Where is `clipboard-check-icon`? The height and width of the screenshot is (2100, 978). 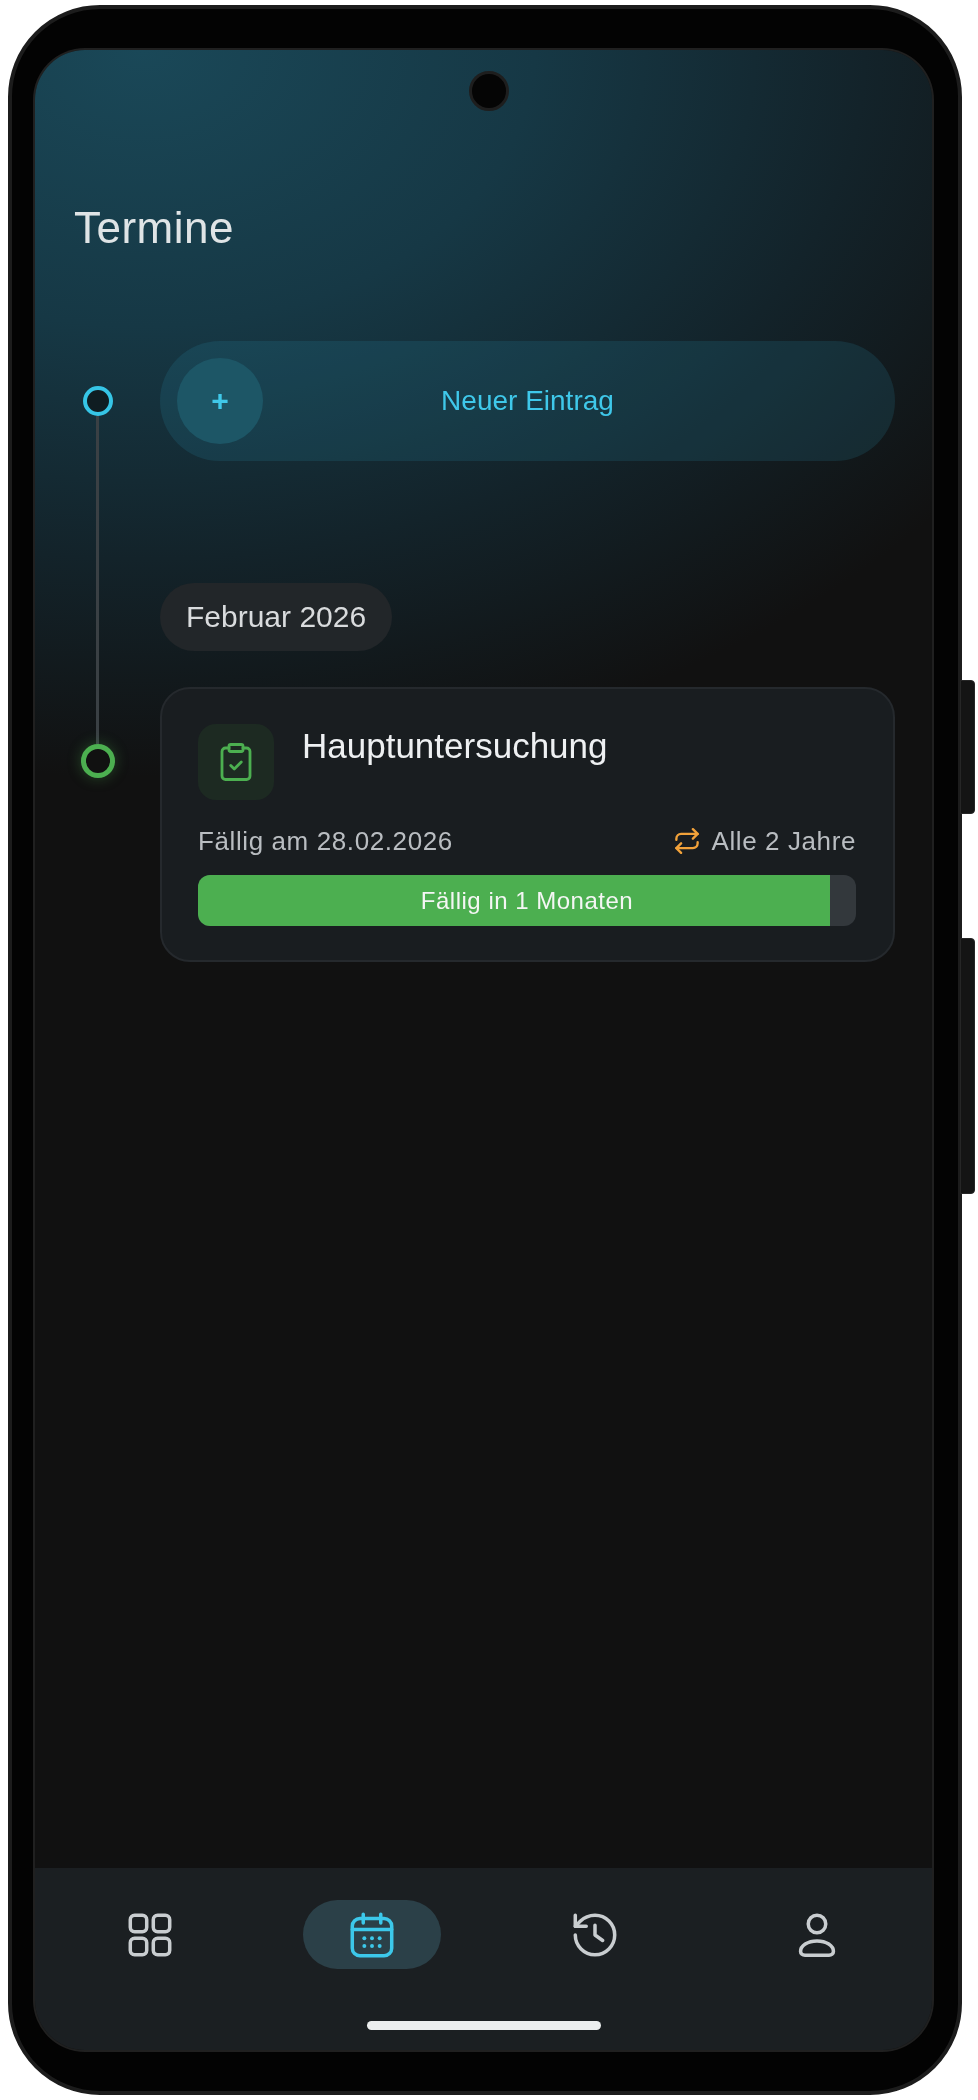 clipboard-check-icon is located at coordinates (236, 762).